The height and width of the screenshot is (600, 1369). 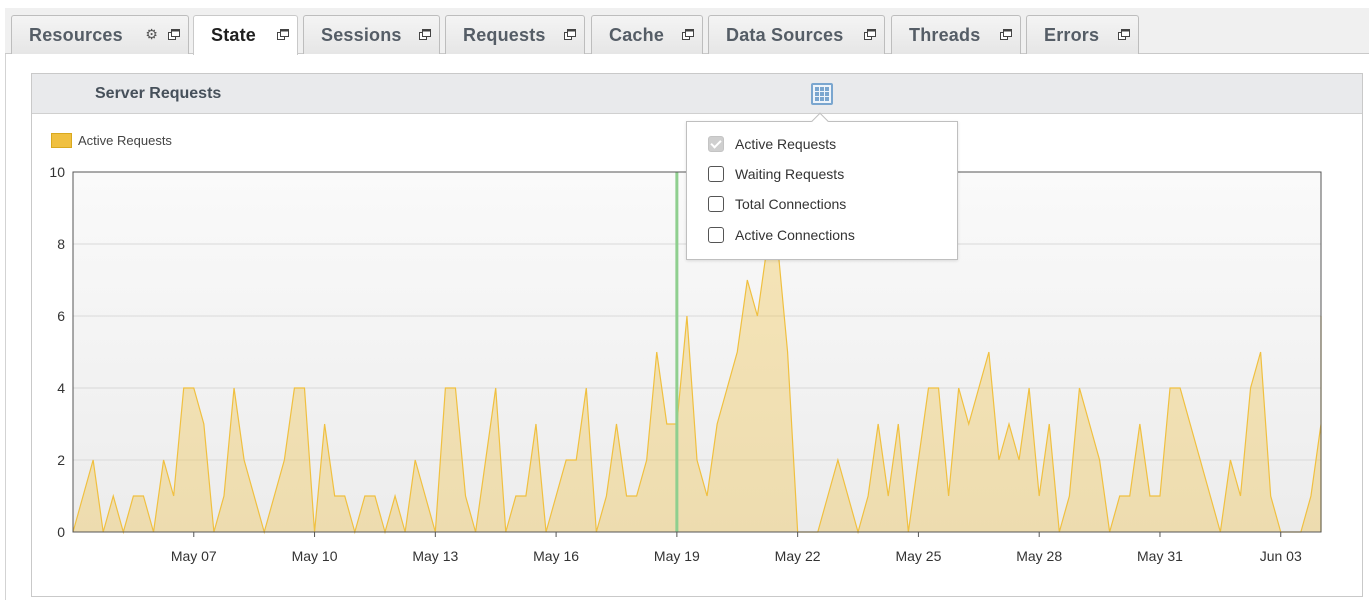 I want to click on x-tick-label: May 28, so click(x=1039, y=556).